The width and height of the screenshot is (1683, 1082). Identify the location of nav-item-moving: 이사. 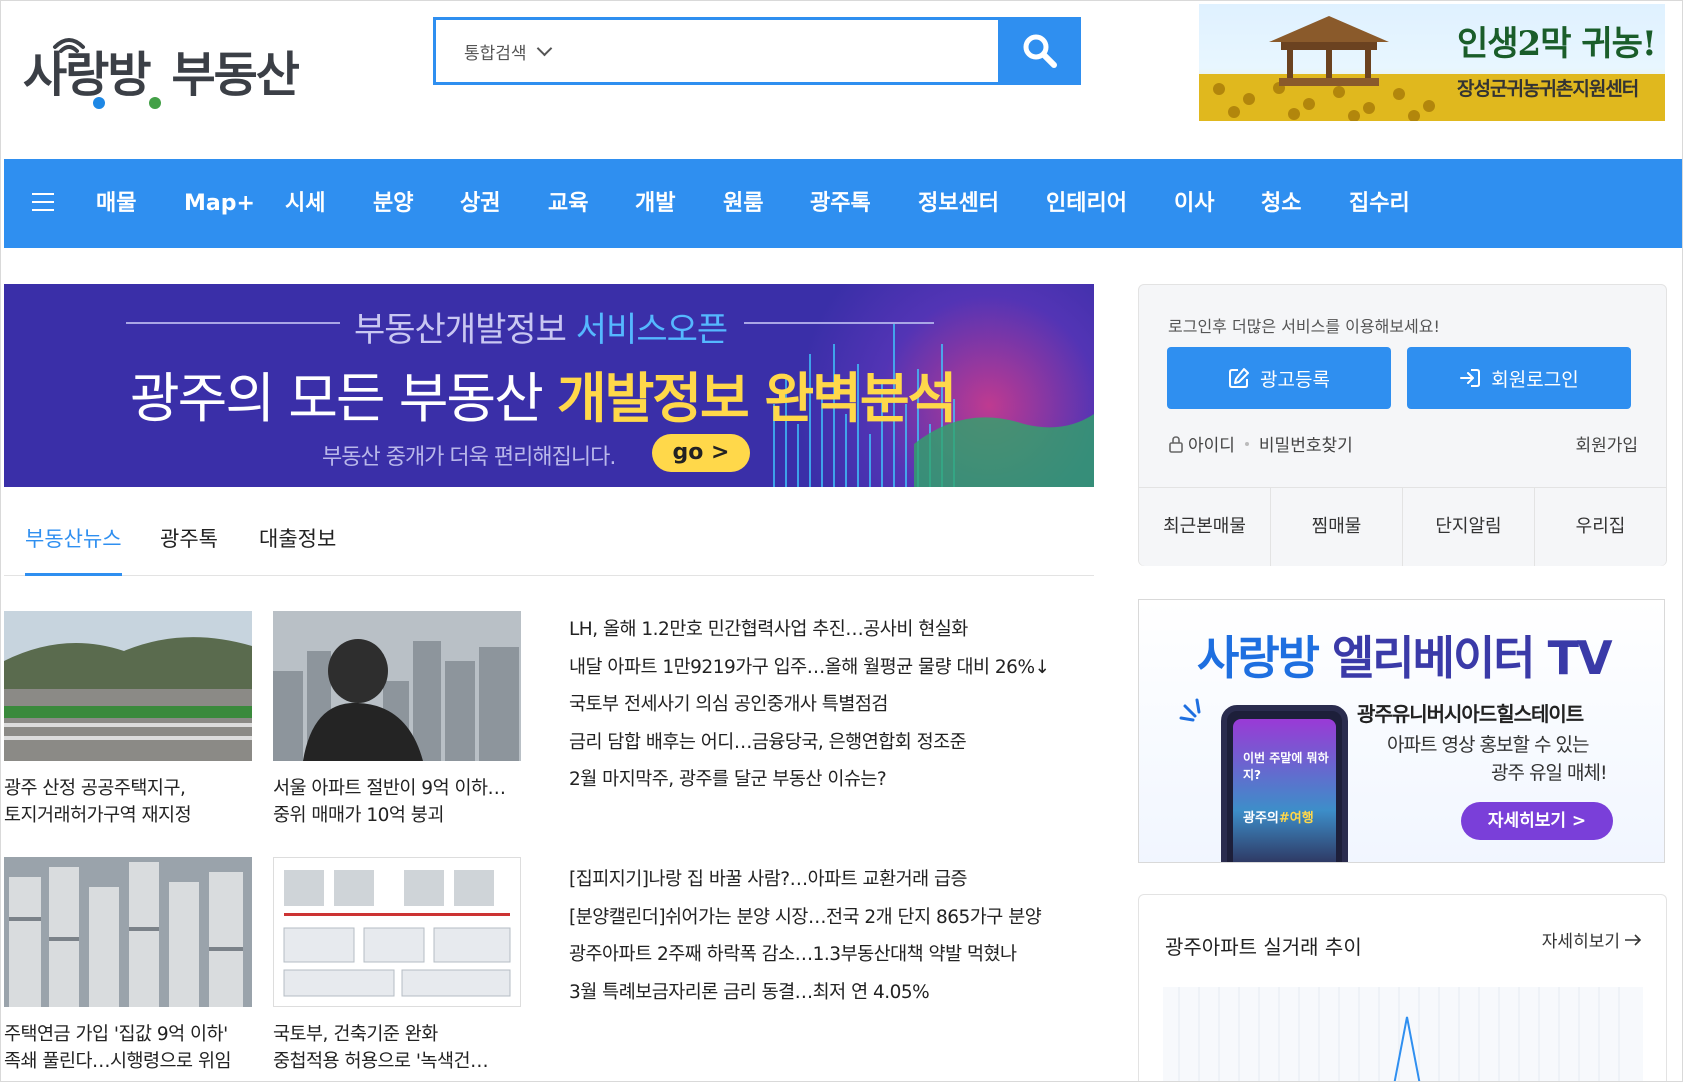
(1194, 203).